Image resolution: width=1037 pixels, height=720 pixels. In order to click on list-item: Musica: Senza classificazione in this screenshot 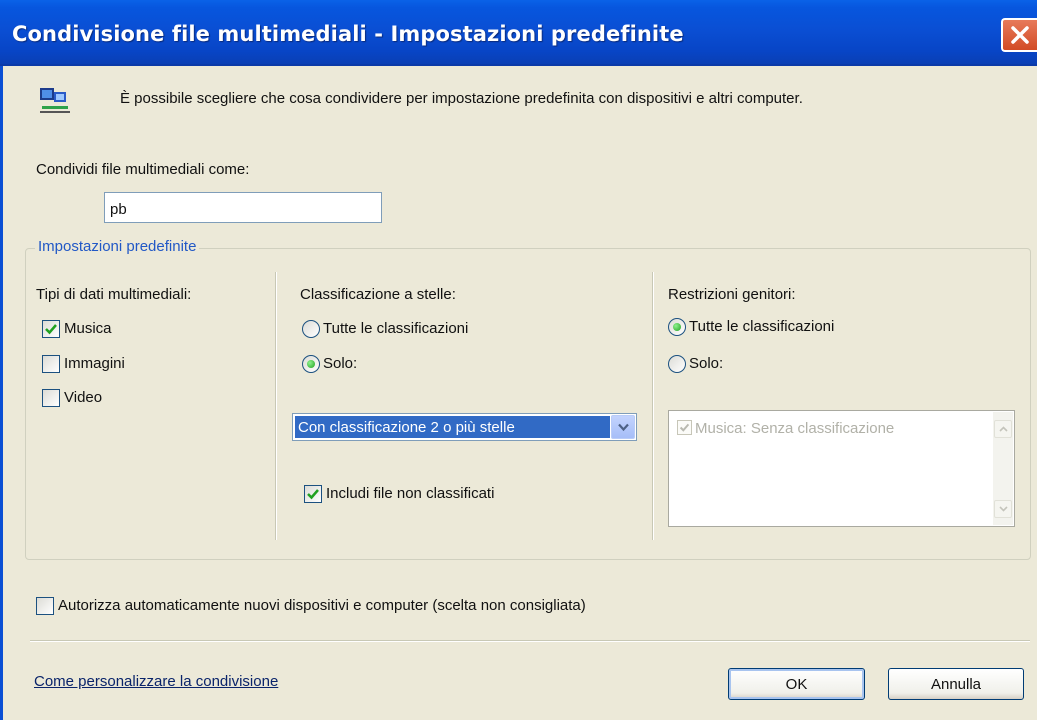, I will do `click(795, 428)`.